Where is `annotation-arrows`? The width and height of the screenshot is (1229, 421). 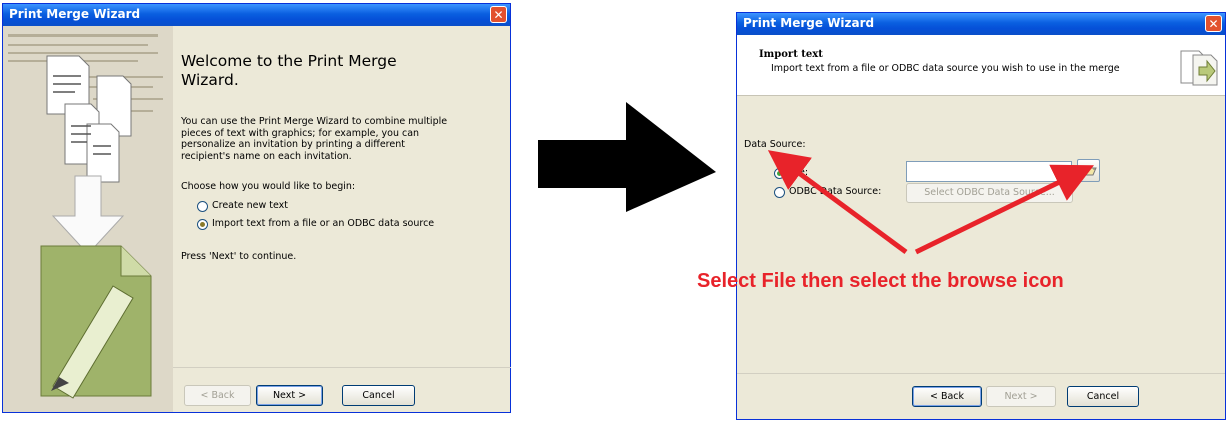 annotation-arrows is located at coordinates (930, 202).